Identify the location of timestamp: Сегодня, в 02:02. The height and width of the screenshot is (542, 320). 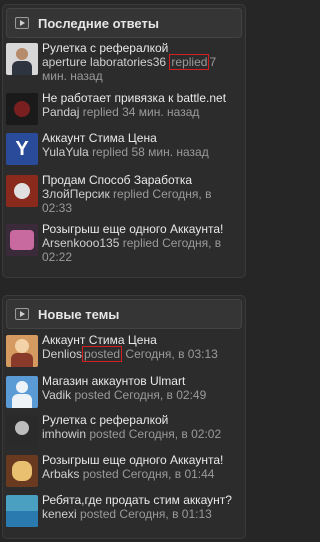
(175, 434).